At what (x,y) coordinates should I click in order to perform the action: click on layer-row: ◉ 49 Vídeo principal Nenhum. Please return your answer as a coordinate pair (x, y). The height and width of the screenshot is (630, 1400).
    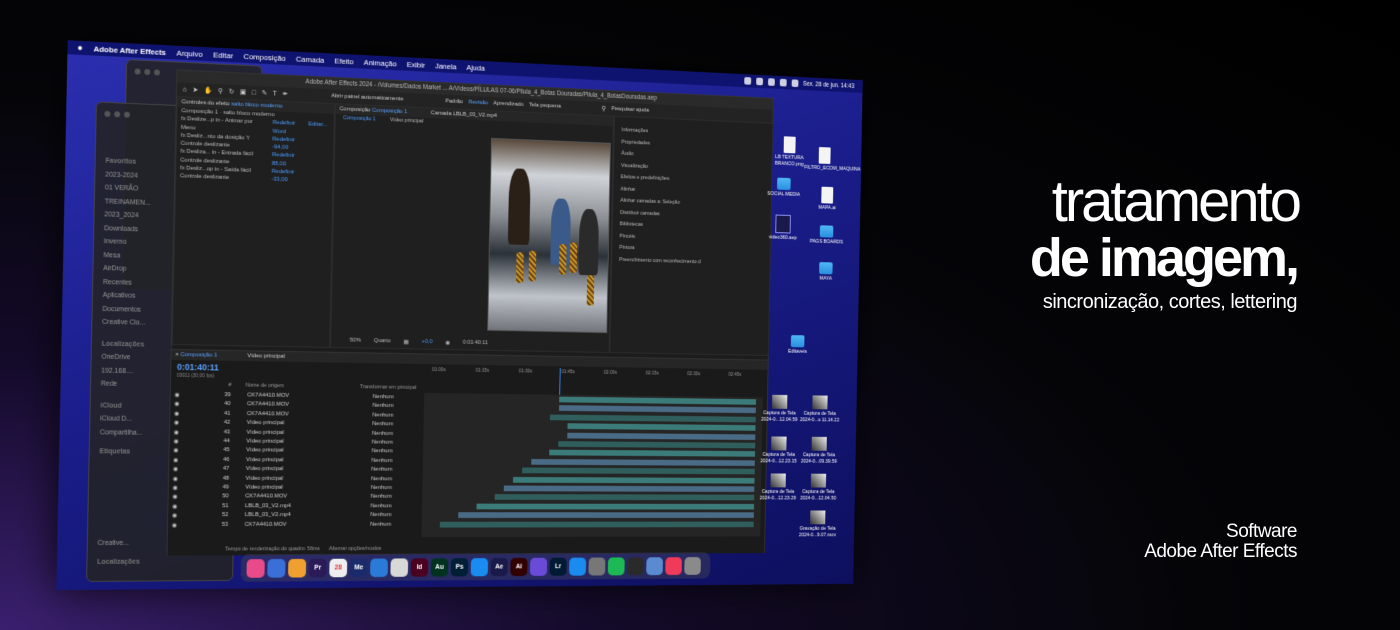
    Looking at the image, I should click on (293, 488).